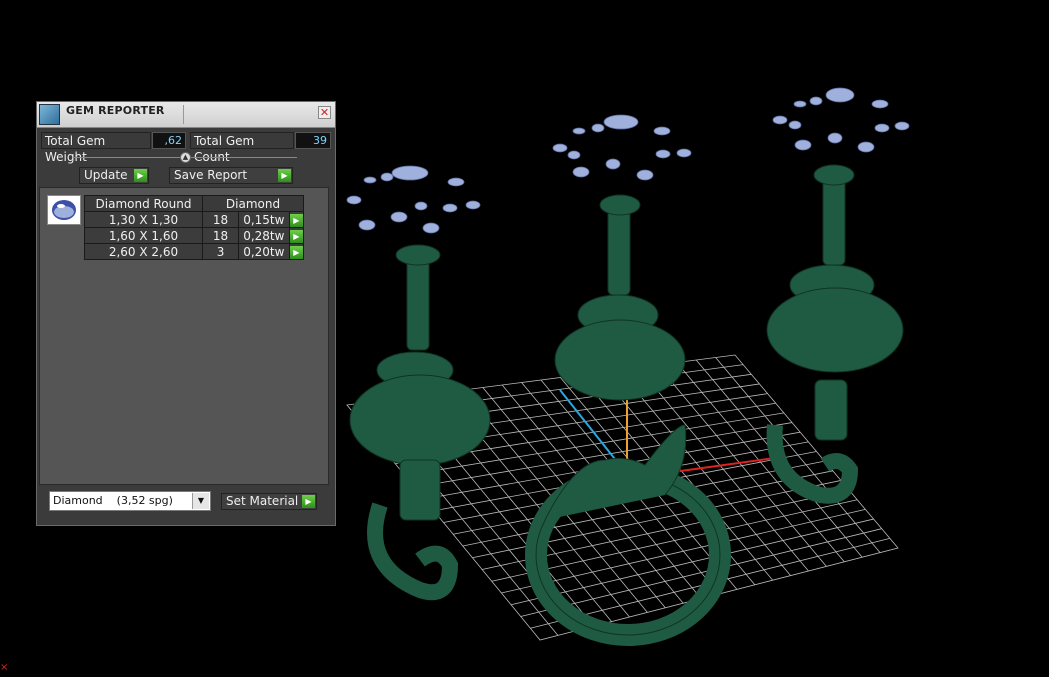 This screenshot has height=677, width=1049. What do you see at coordinates (211, 175) in the screenshot?
I see `save-report-label: Save Report` at bounding box center [211, 175].